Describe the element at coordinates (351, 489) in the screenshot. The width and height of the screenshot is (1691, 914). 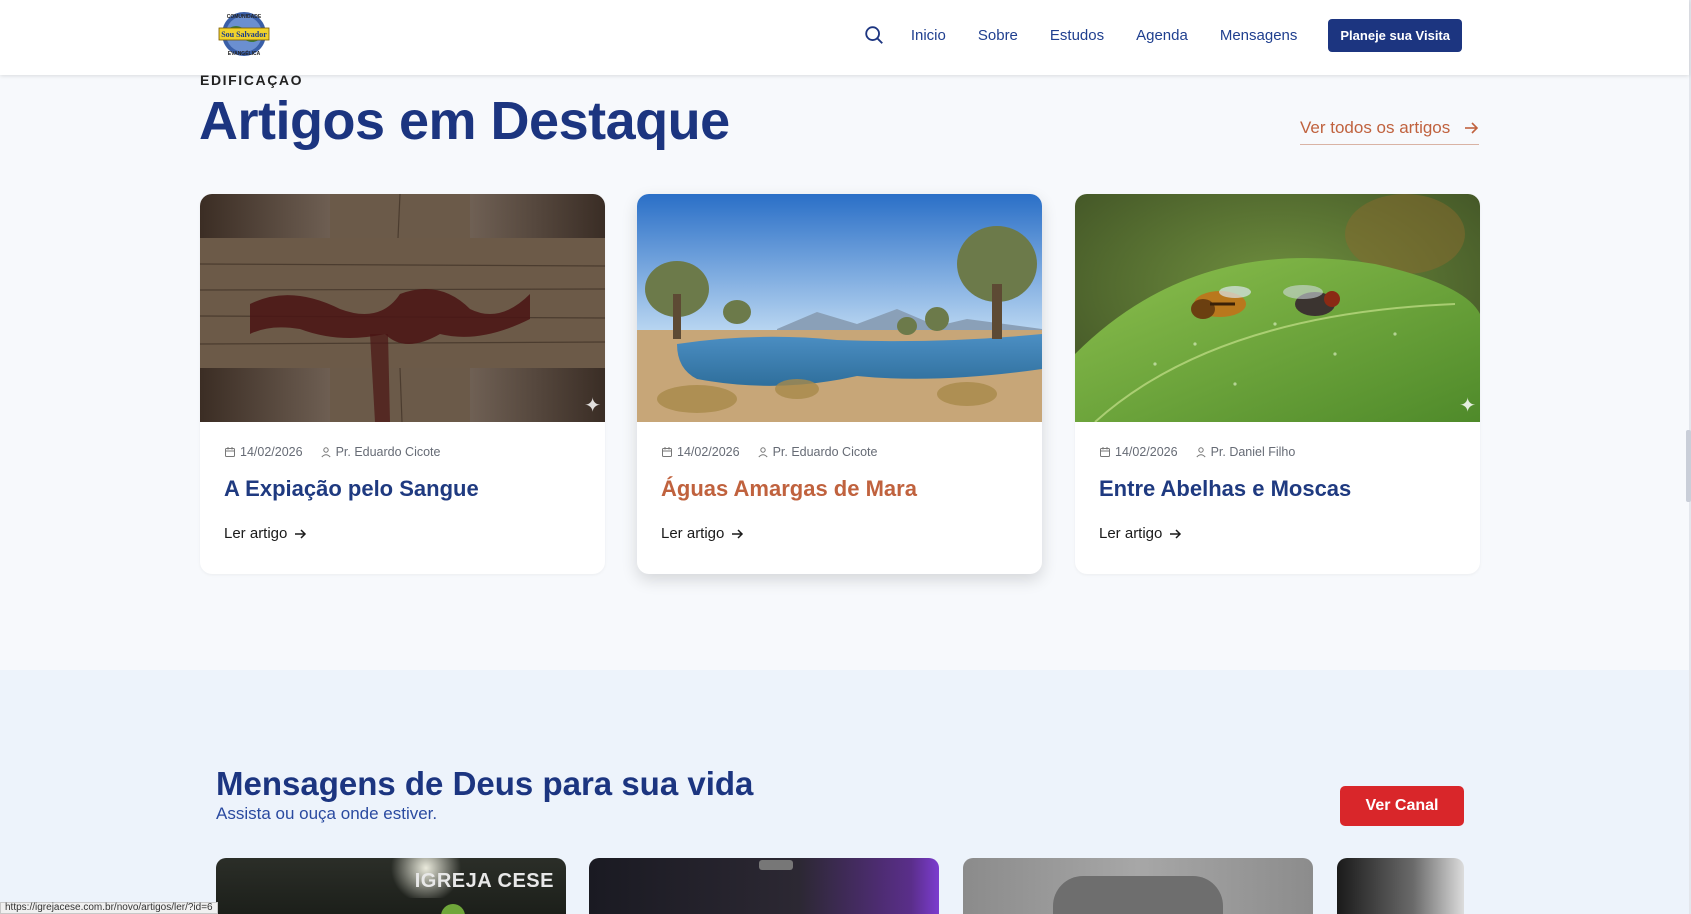
I see `article-title: A Expiação pelo Sangue` at that location.